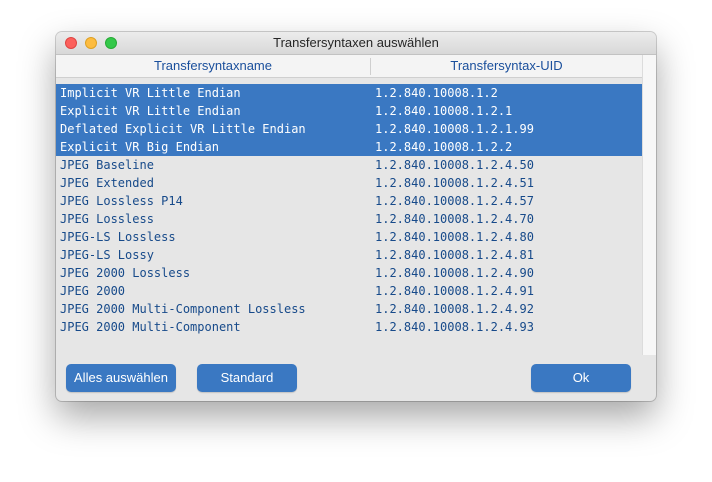 The height and width of the screenshot is (482, 712). Describe the element at coordinates (454, 273) in the screenshot. I see `transfer-syntax-uid: 1.2.840.10008.1.2.4.90` at that location.